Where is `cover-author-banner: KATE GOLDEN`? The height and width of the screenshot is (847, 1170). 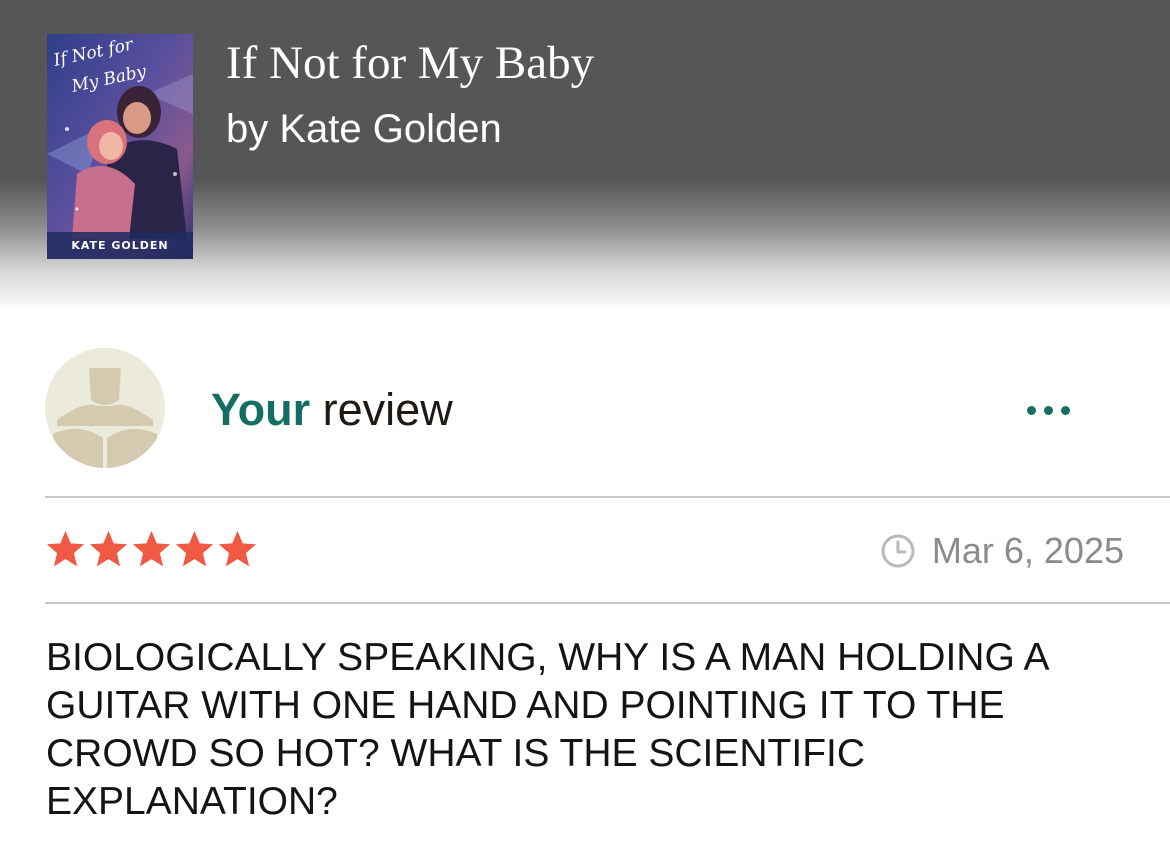
cover-author-banner: KATE GOLDEN is located at coordinates (119, 245).